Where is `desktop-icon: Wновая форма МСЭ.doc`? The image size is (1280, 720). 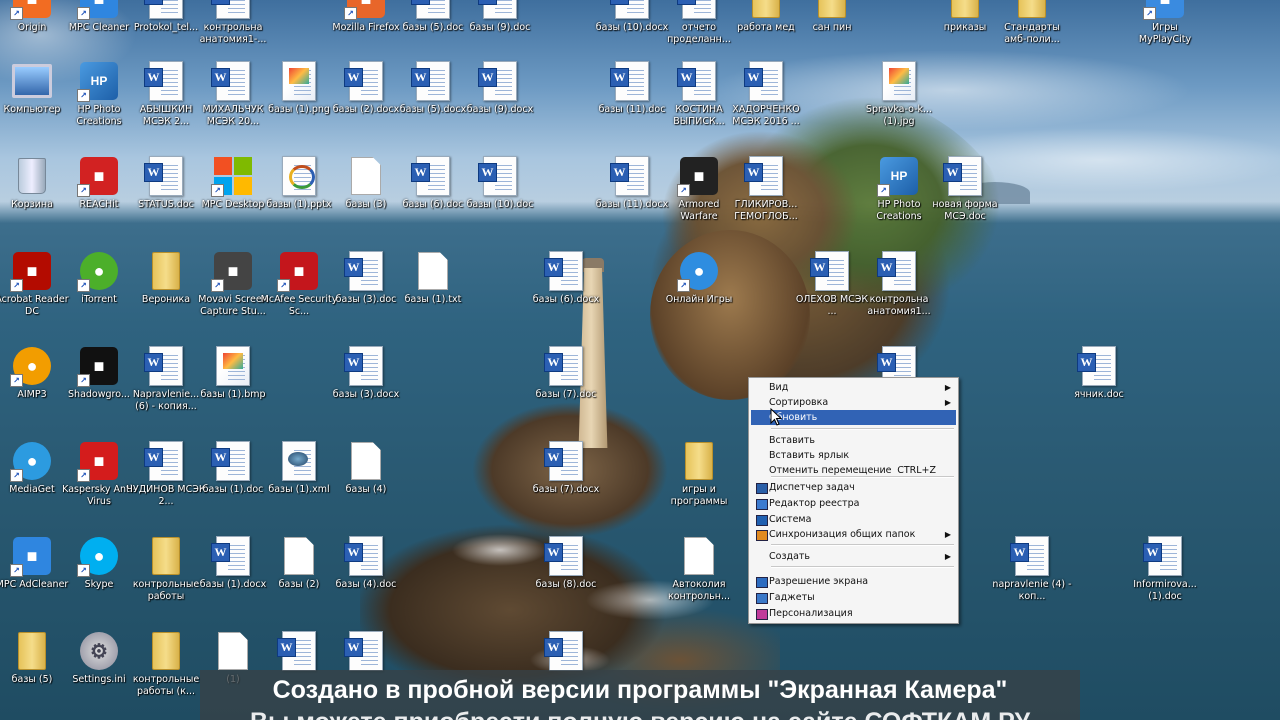 desktop-icon: Wновая форма МСЭ.doc is located at coordinates (965, 188).